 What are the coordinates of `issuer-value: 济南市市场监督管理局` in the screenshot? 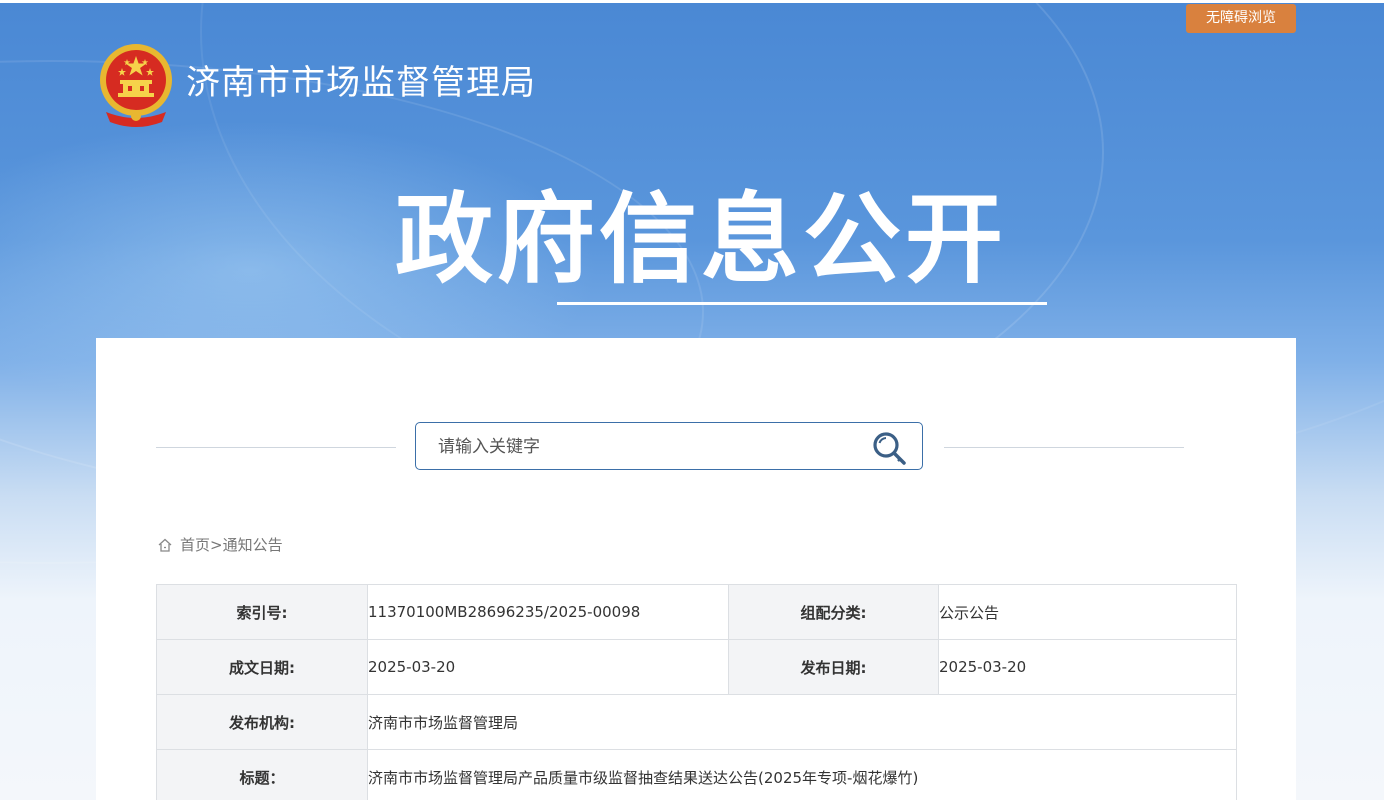 It's located at (802, 722).